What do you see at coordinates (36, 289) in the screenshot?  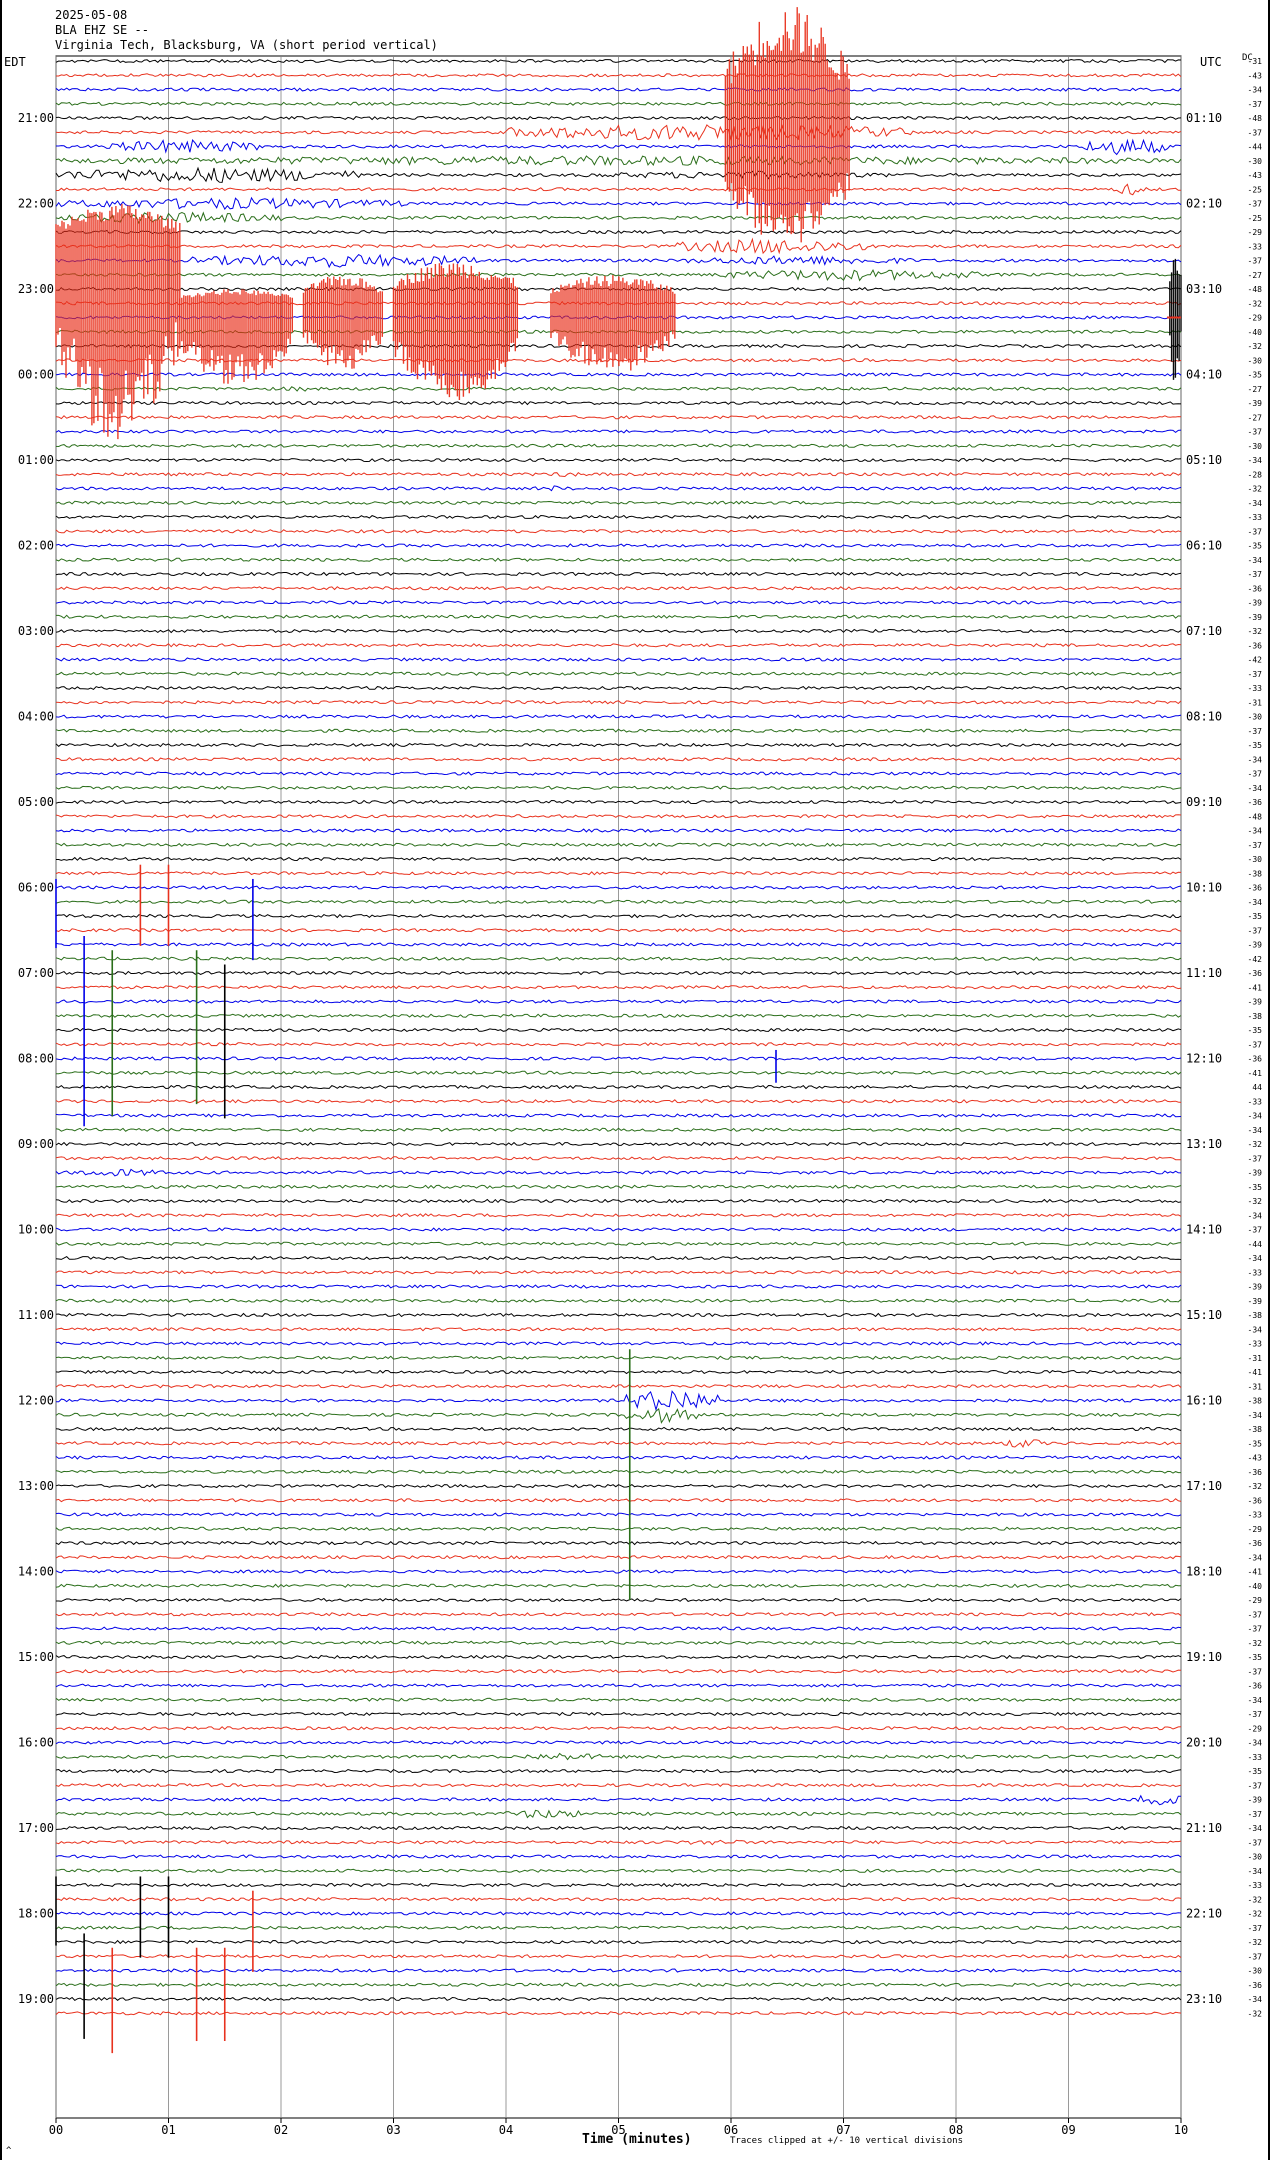 I see `edt-hour-label: 23:00` at bounding box center [36, 289].